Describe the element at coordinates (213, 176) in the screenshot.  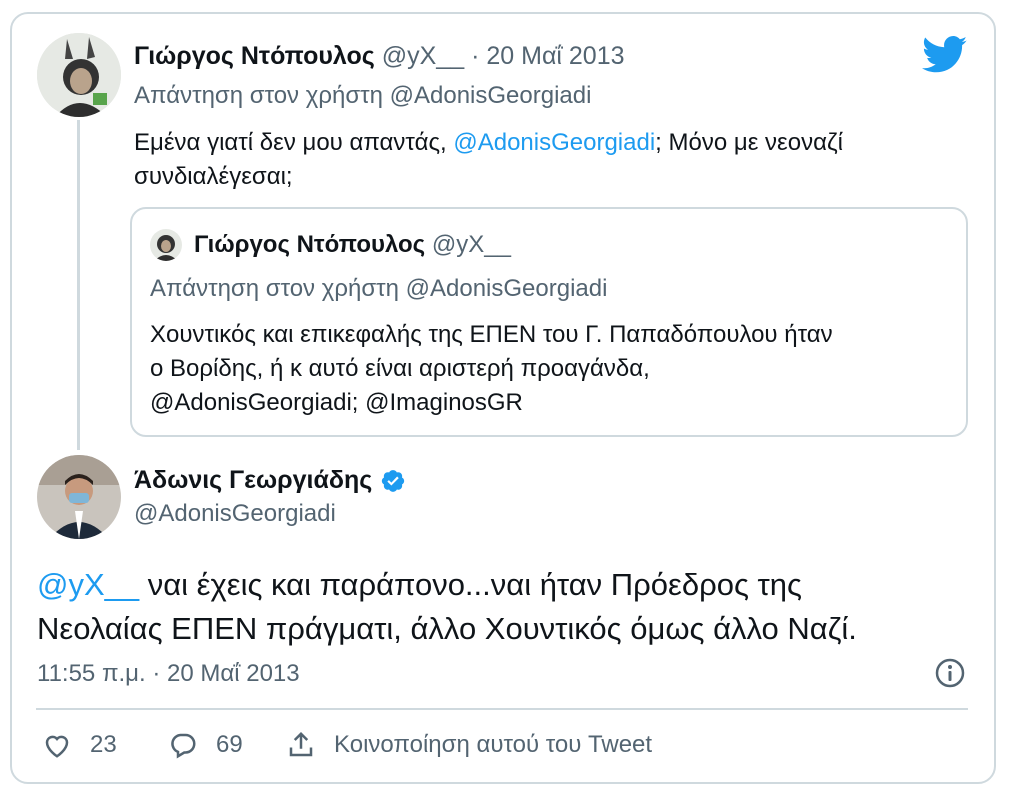
I see `tweet-text-part: συνδιαλέγεσαι;` at that location.